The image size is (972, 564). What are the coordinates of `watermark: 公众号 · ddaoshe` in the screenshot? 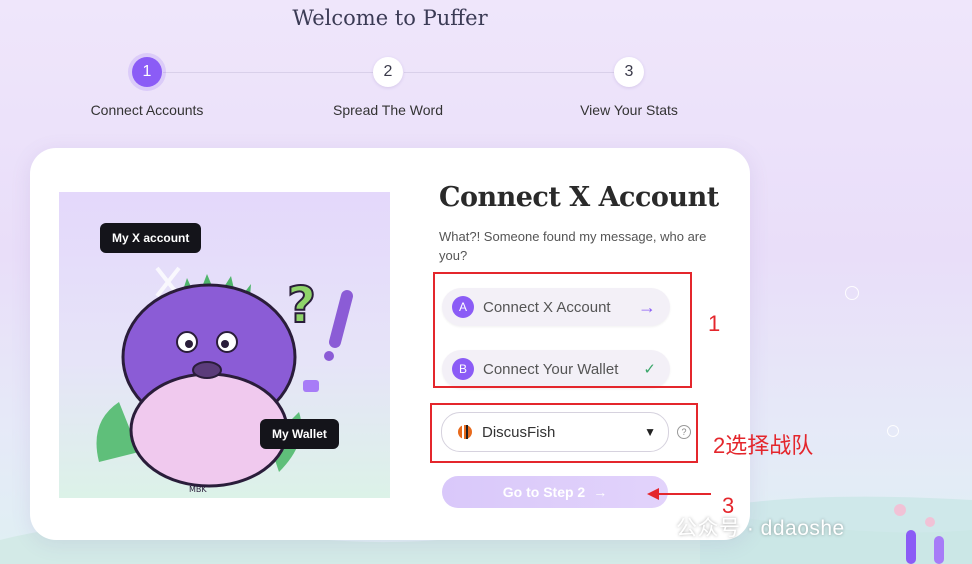 It's located at (760, 528).